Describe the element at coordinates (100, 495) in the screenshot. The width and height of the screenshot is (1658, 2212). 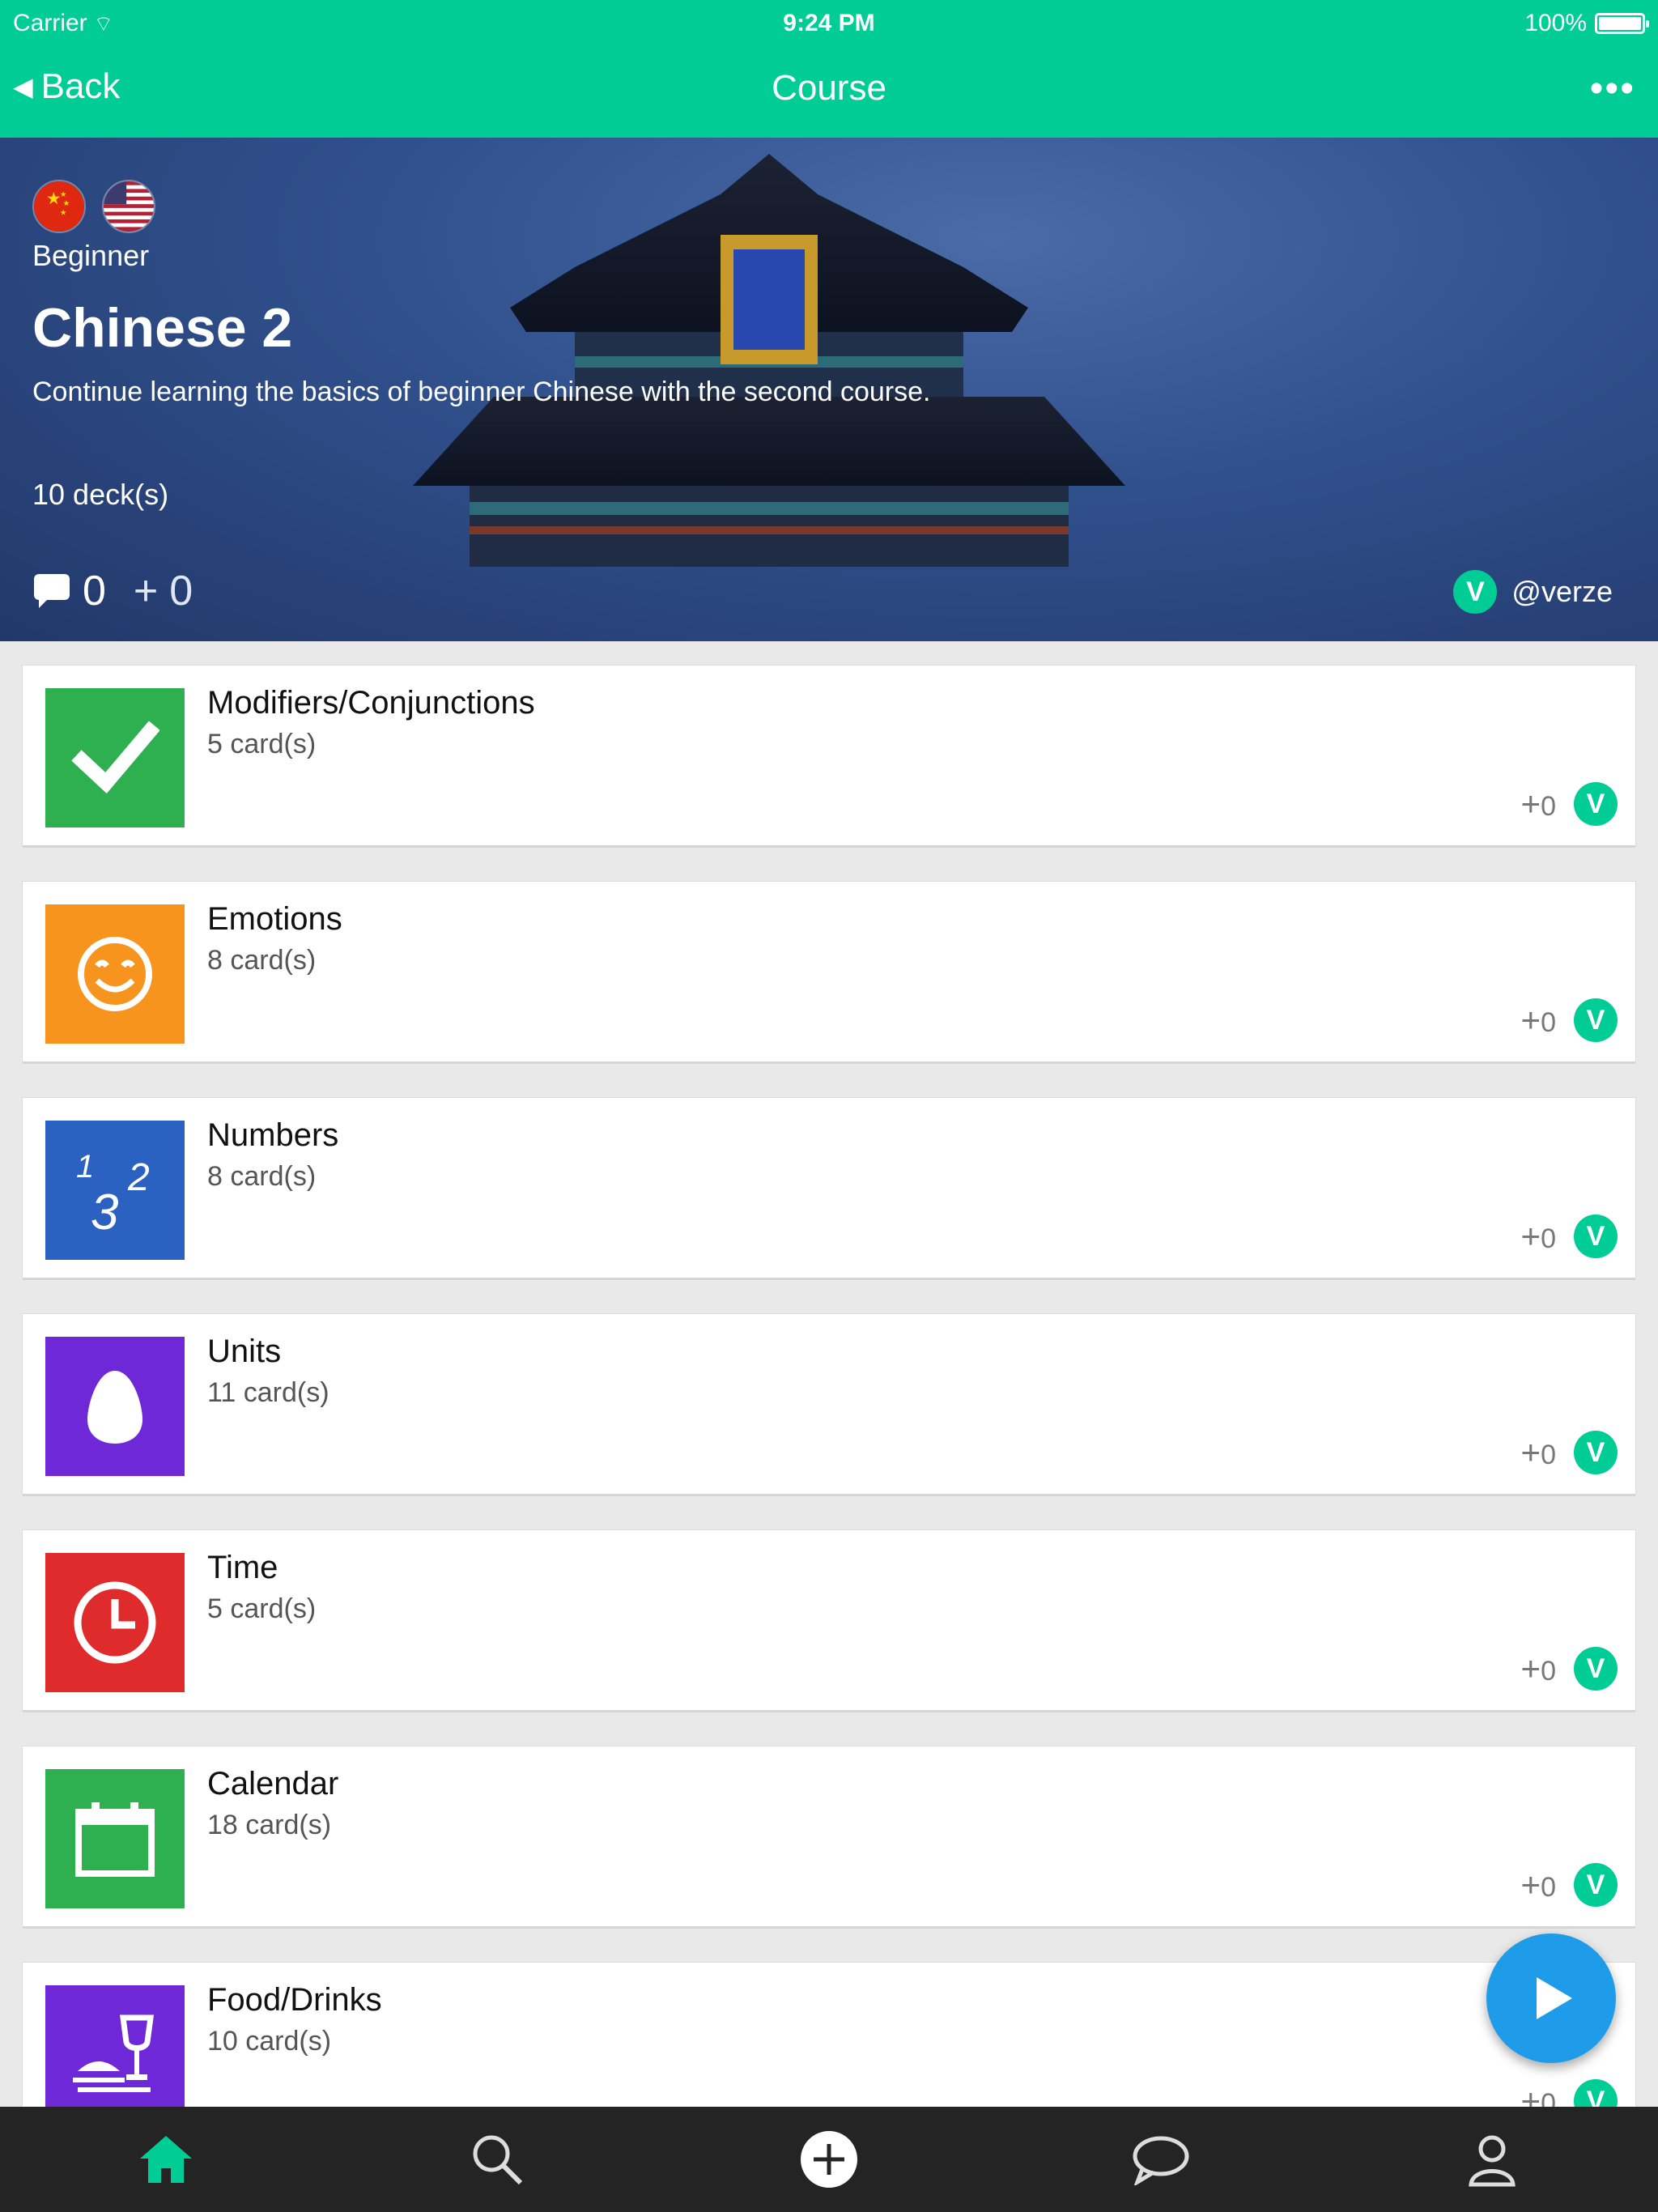
I see `deck-count: 10 deck(s)` at that location.